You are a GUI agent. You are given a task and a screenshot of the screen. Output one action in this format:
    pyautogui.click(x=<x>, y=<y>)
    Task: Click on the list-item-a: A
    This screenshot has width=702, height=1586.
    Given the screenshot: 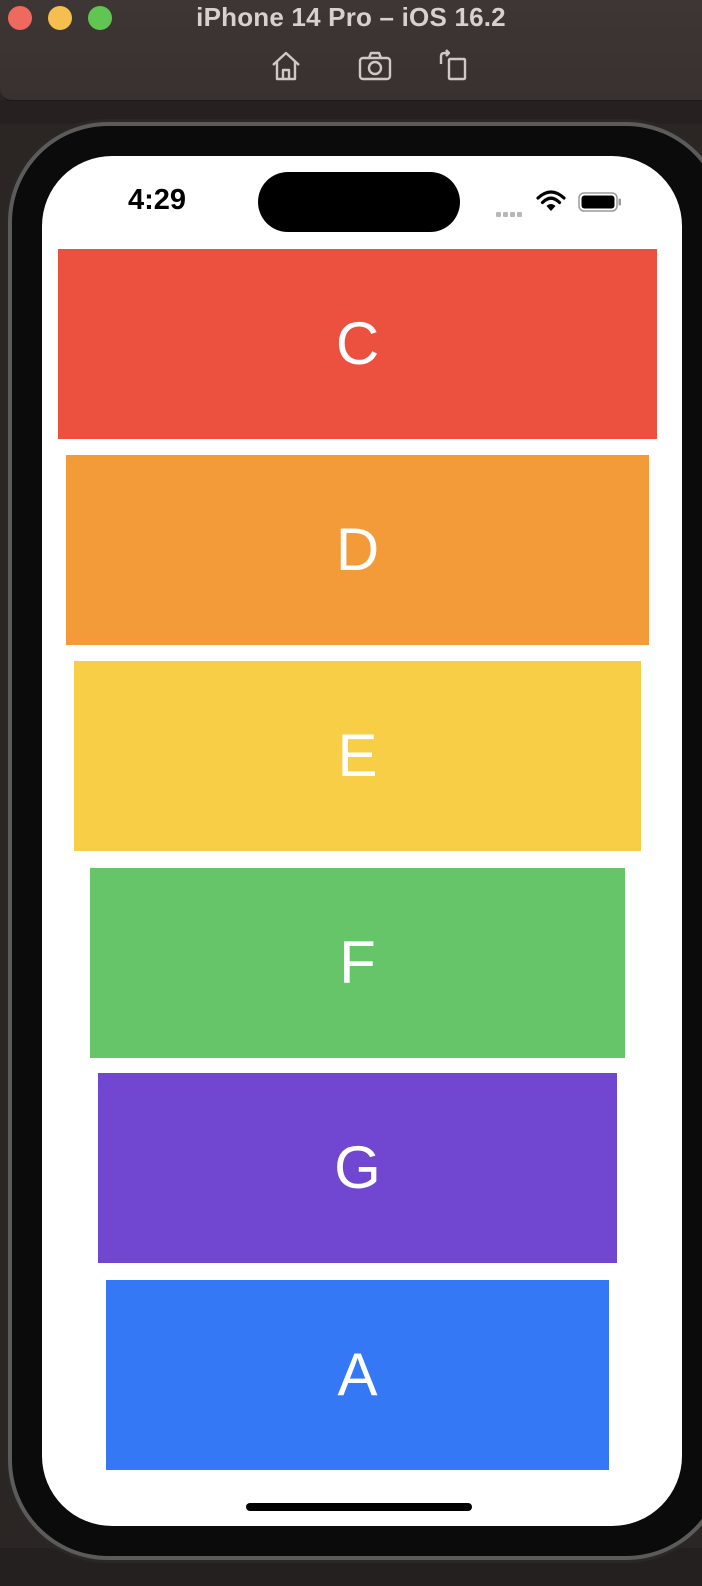 What is the action you would take?
    pyautogui.click(x=357, y=1375)
    